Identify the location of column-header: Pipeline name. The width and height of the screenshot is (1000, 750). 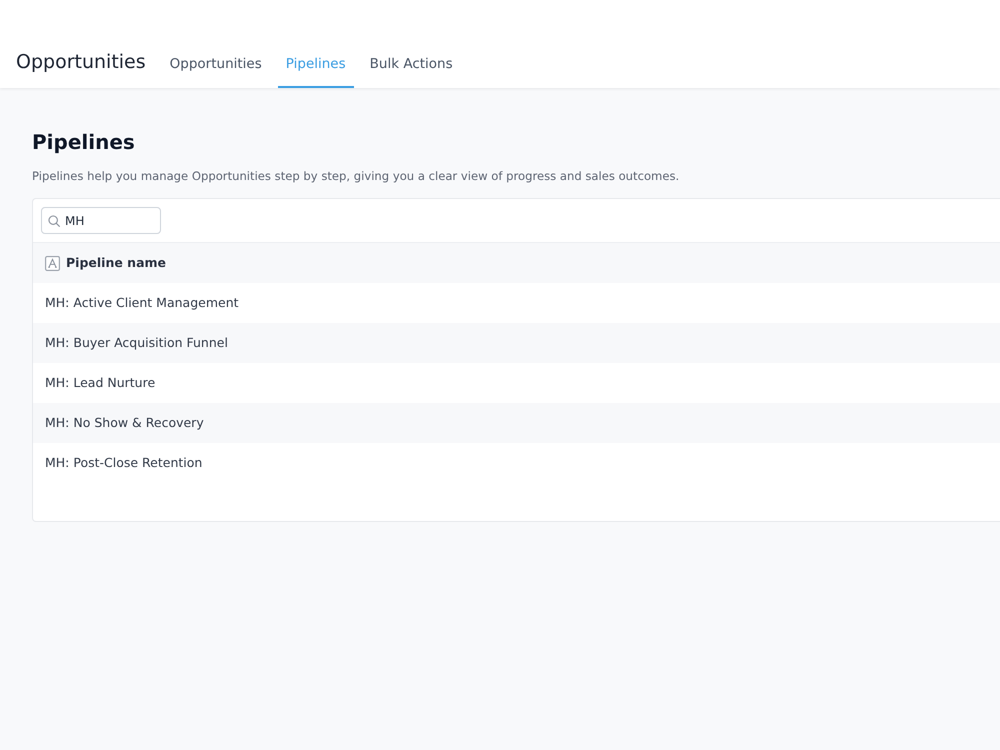
(516, 263).